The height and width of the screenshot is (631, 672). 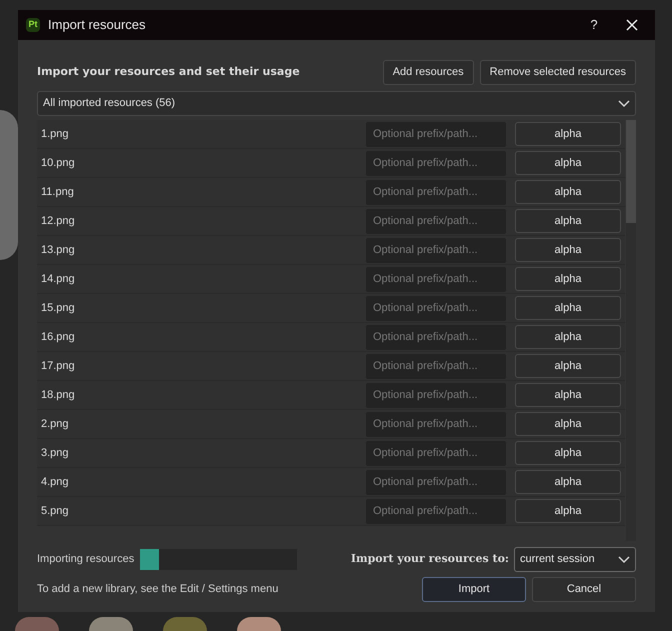 I want to click on file-name: 11.png, so click(x=57, y=192).